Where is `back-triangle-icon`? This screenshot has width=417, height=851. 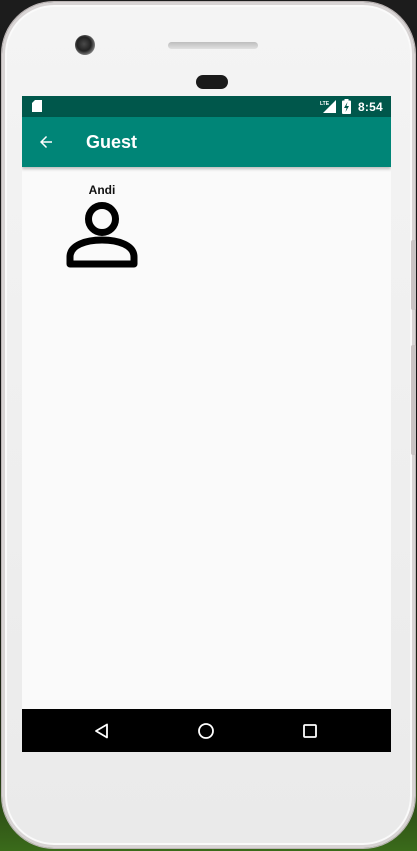
back-triangle-icon is located at coordinates (101, 731).